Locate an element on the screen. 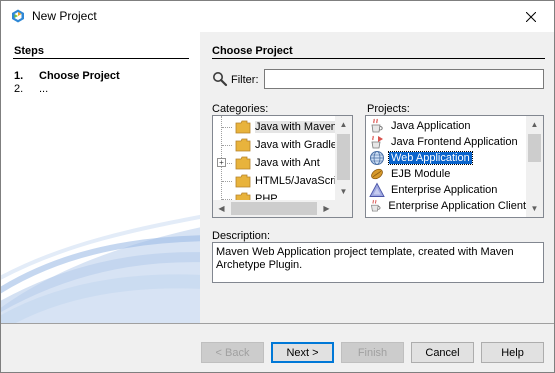  project-item: EJB Module is located at coordinates (446, 174).